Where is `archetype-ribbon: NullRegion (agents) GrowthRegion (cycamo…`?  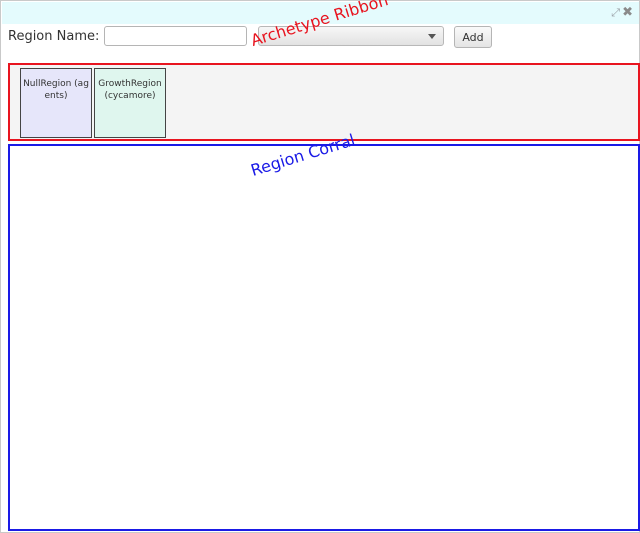 archetype-ribbon: NullRegion (agents) GrowthRegion (cycamo… is located at coordinates (324, 102).